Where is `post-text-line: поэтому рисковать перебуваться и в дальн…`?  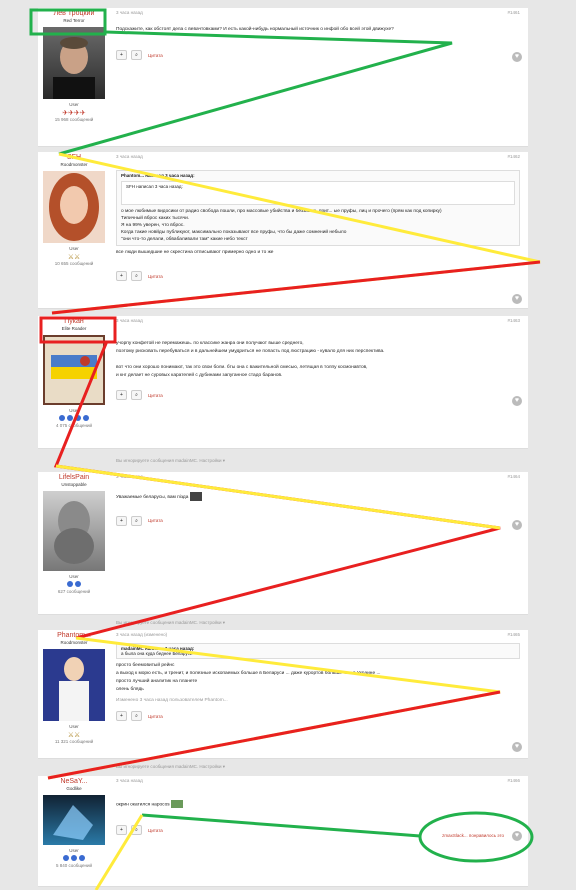 post-text-line: поэтому рисковать перебуваться и в дальн… is located at coordinates (250, 351).